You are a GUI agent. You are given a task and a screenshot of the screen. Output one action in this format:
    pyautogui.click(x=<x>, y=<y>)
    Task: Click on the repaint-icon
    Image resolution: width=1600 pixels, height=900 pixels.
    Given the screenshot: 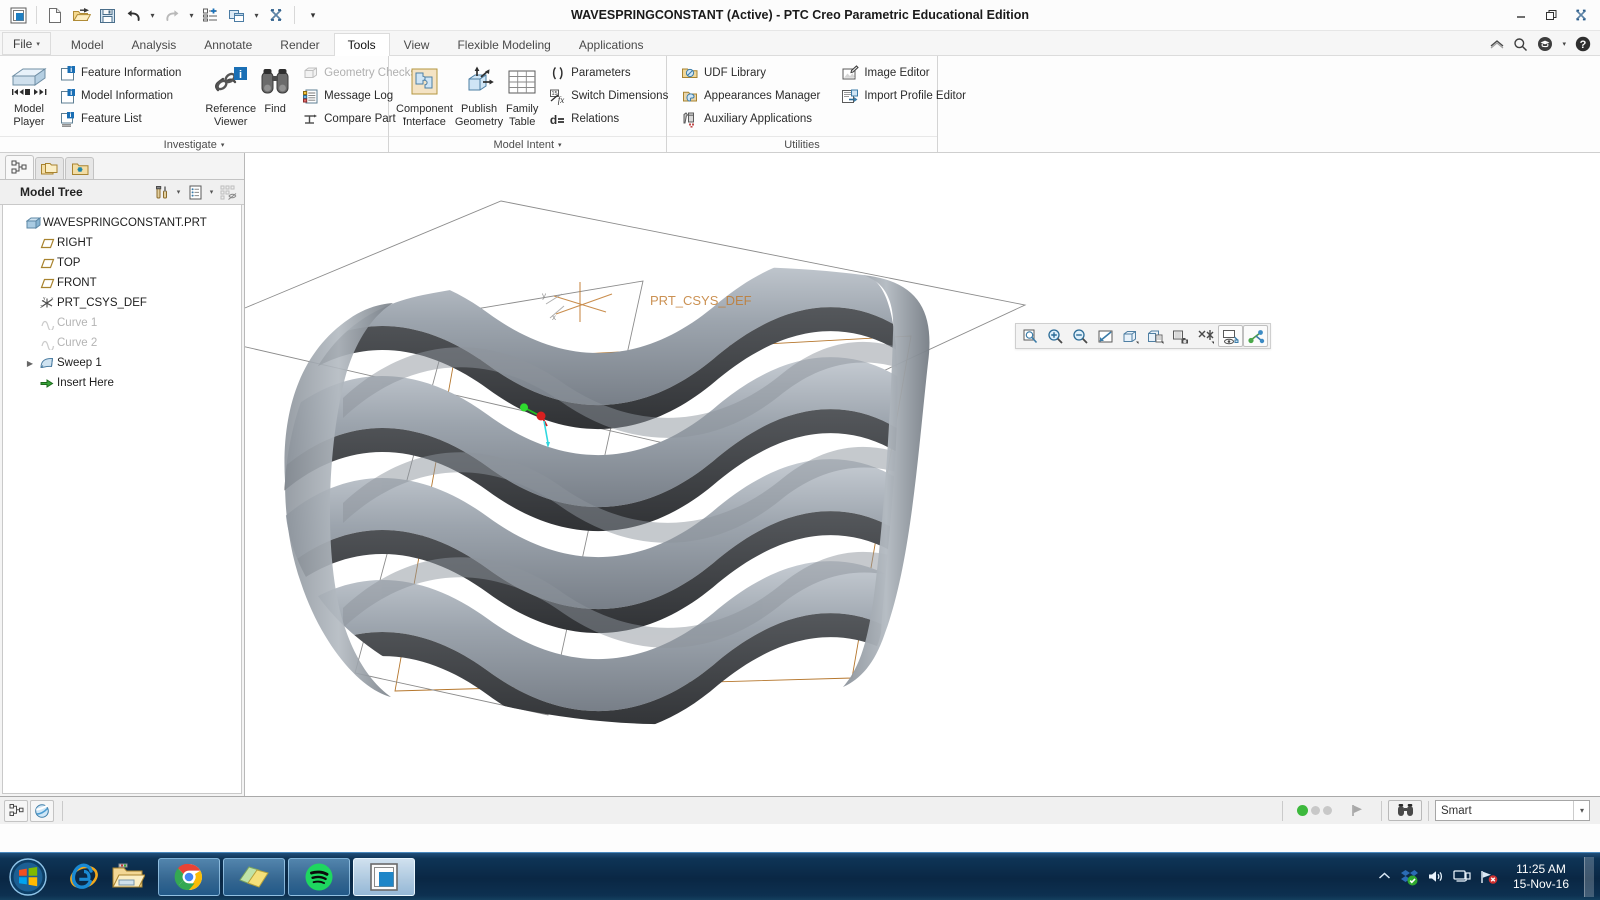 What is the action you would take?
    pyautogui.click(x=1105, y=336)
    